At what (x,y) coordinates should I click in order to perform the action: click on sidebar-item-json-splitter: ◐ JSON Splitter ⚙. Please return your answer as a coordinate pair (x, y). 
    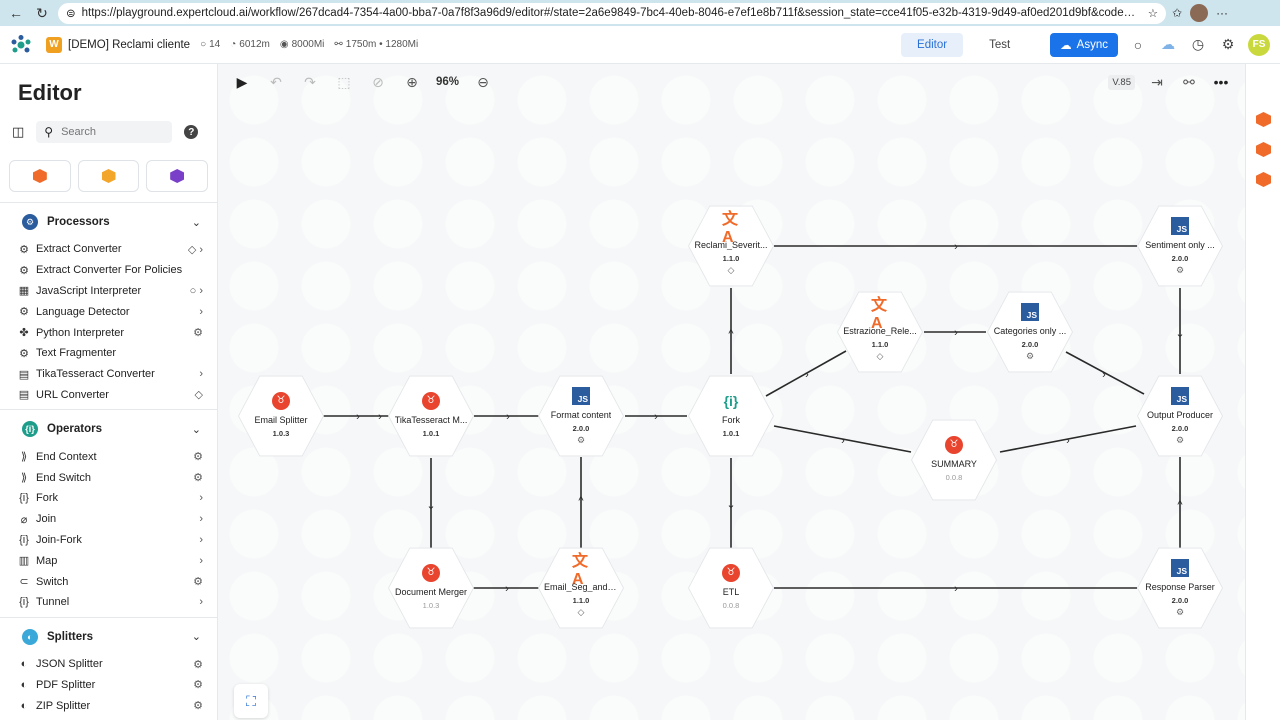
    Looking at the image, I should click on (108, 664).